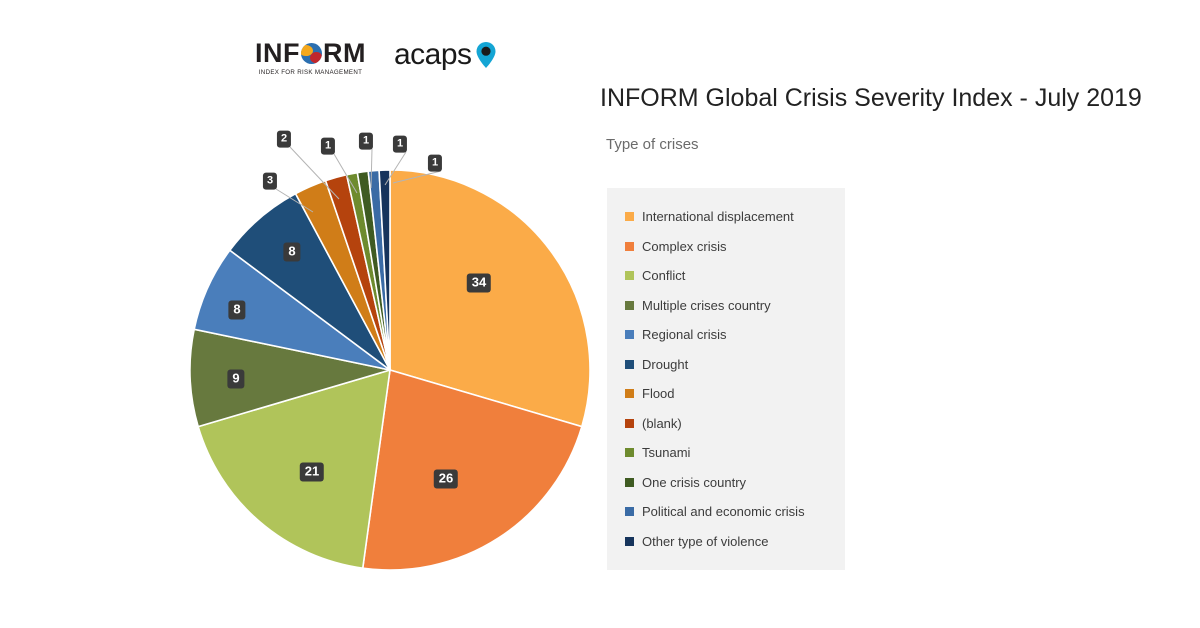 This screenshot has height=628, width=1200. Describe the element at coordinates (664, 276) in the screenshot. I see `legend-item-label: Conflict` at that location.